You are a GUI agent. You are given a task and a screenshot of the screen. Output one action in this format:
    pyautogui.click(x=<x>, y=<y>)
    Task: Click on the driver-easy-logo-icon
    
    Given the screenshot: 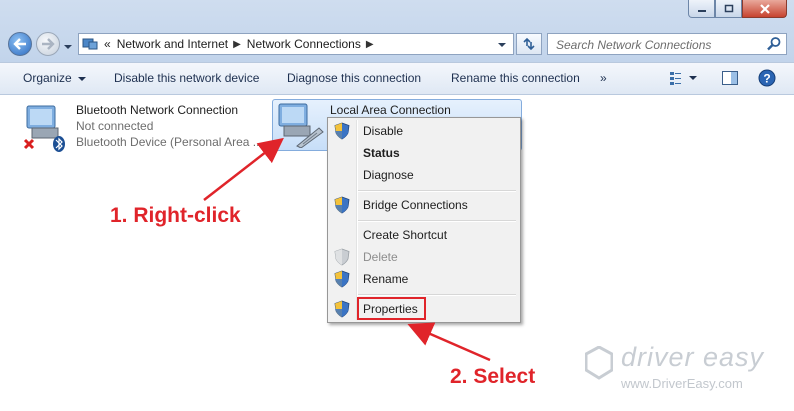 What is the action you would take?
    pyautogui.click(x=599, y=363)
    